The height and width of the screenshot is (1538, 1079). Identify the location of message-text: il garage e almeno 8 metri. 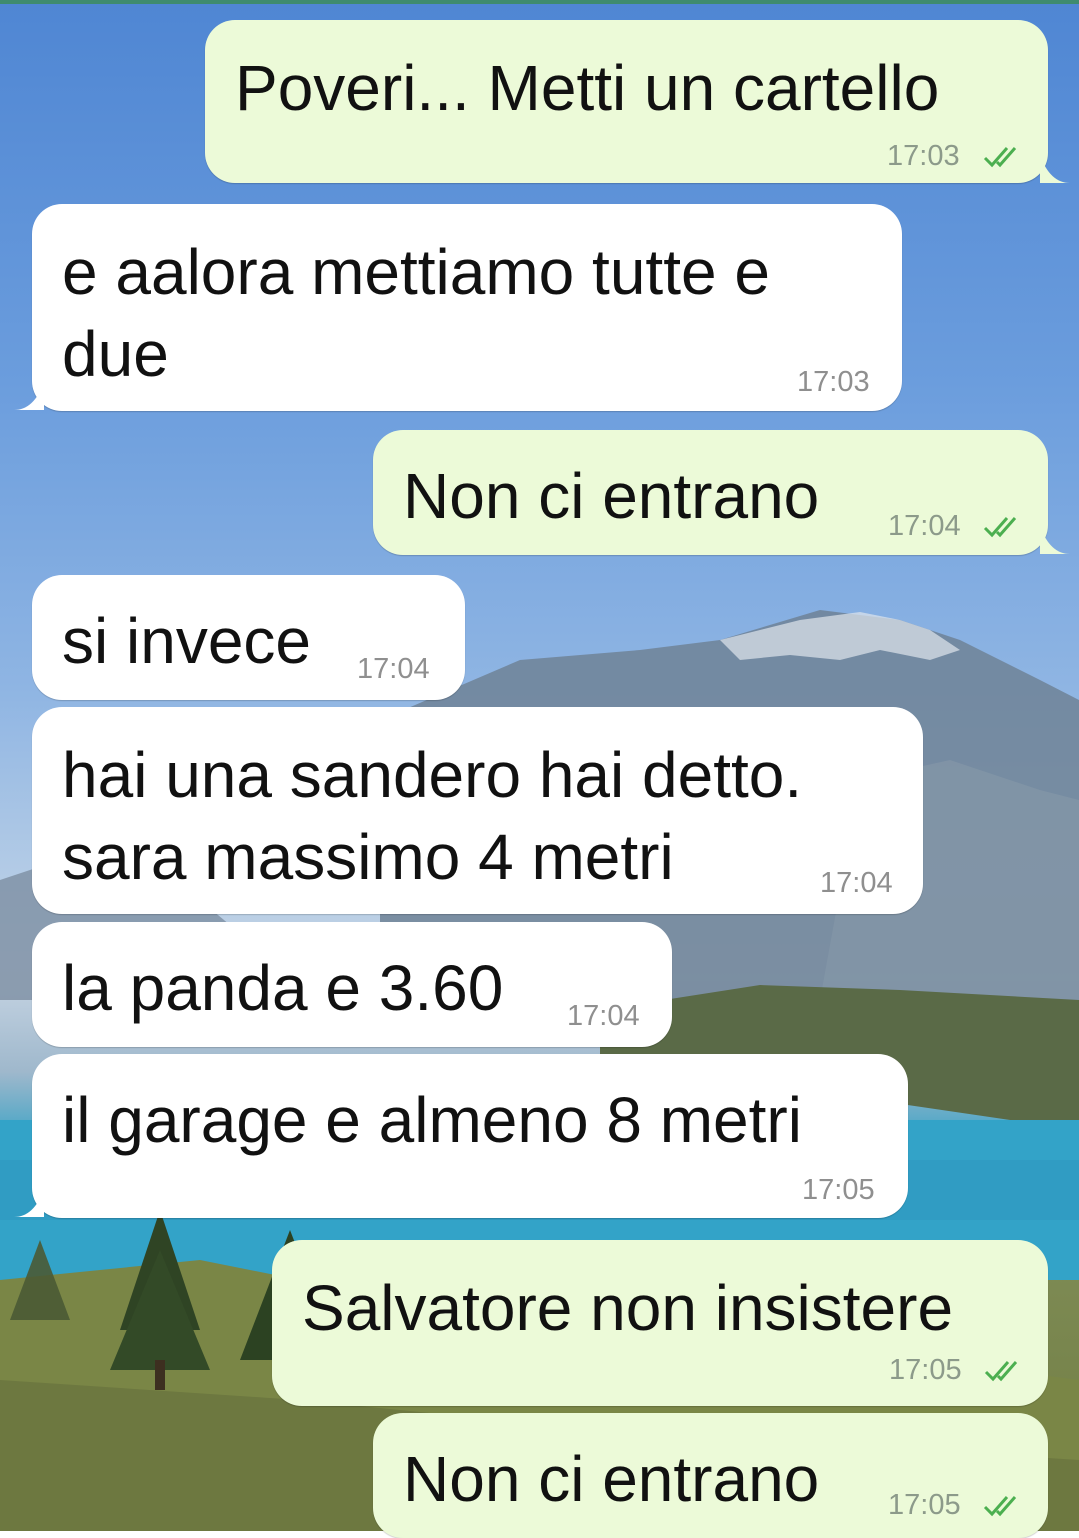
(432, 1120).